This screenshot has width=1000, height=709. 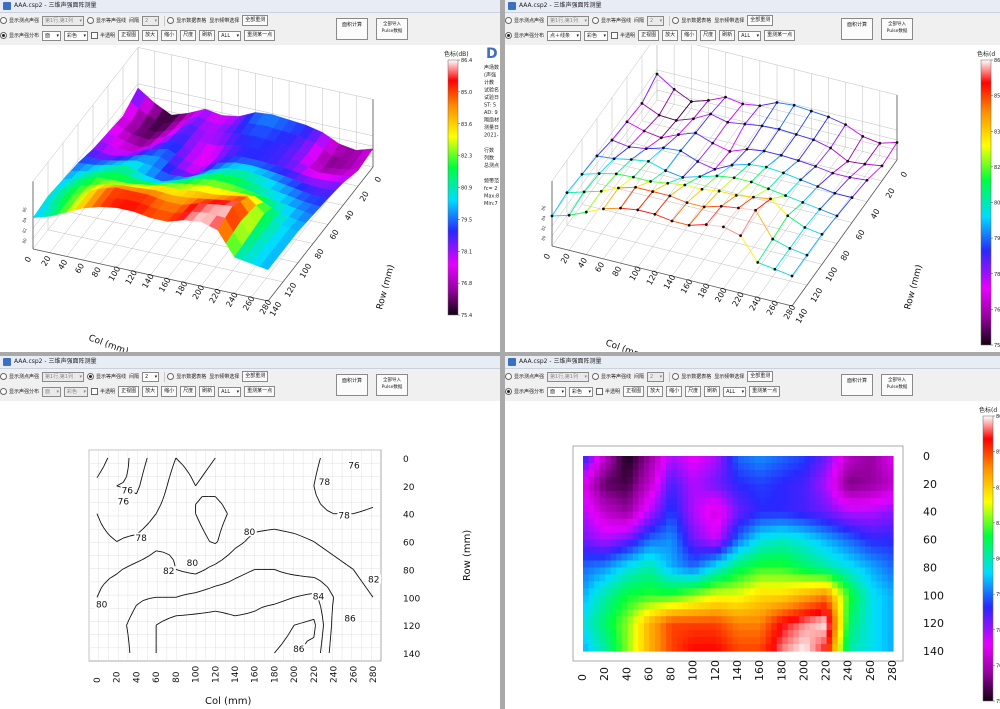 I want to click on front-view-button: 正视图, so click(x=129, y=391).